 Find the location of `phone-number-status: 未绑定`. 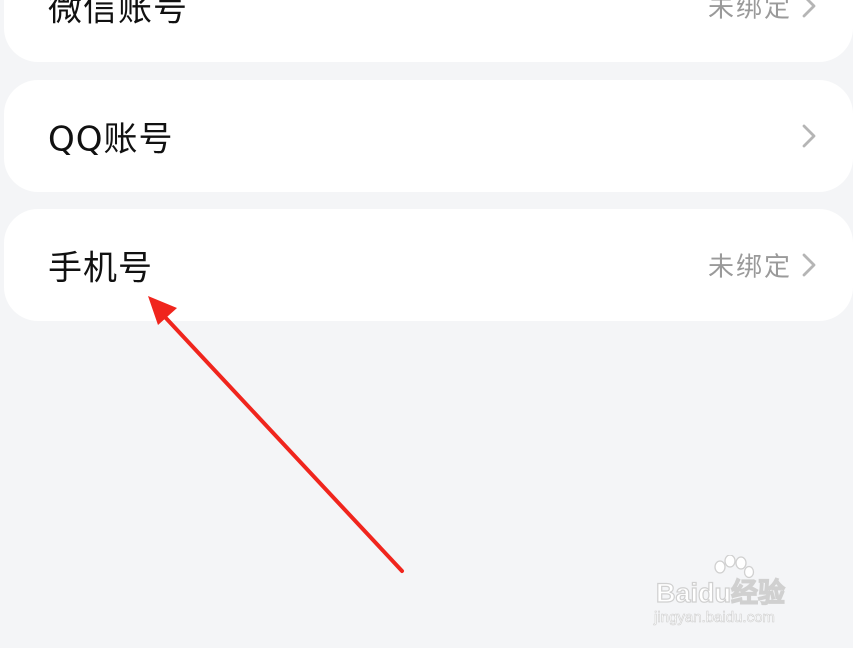

phone-number-status: 未绑定 is located at coordinates (749, 267).